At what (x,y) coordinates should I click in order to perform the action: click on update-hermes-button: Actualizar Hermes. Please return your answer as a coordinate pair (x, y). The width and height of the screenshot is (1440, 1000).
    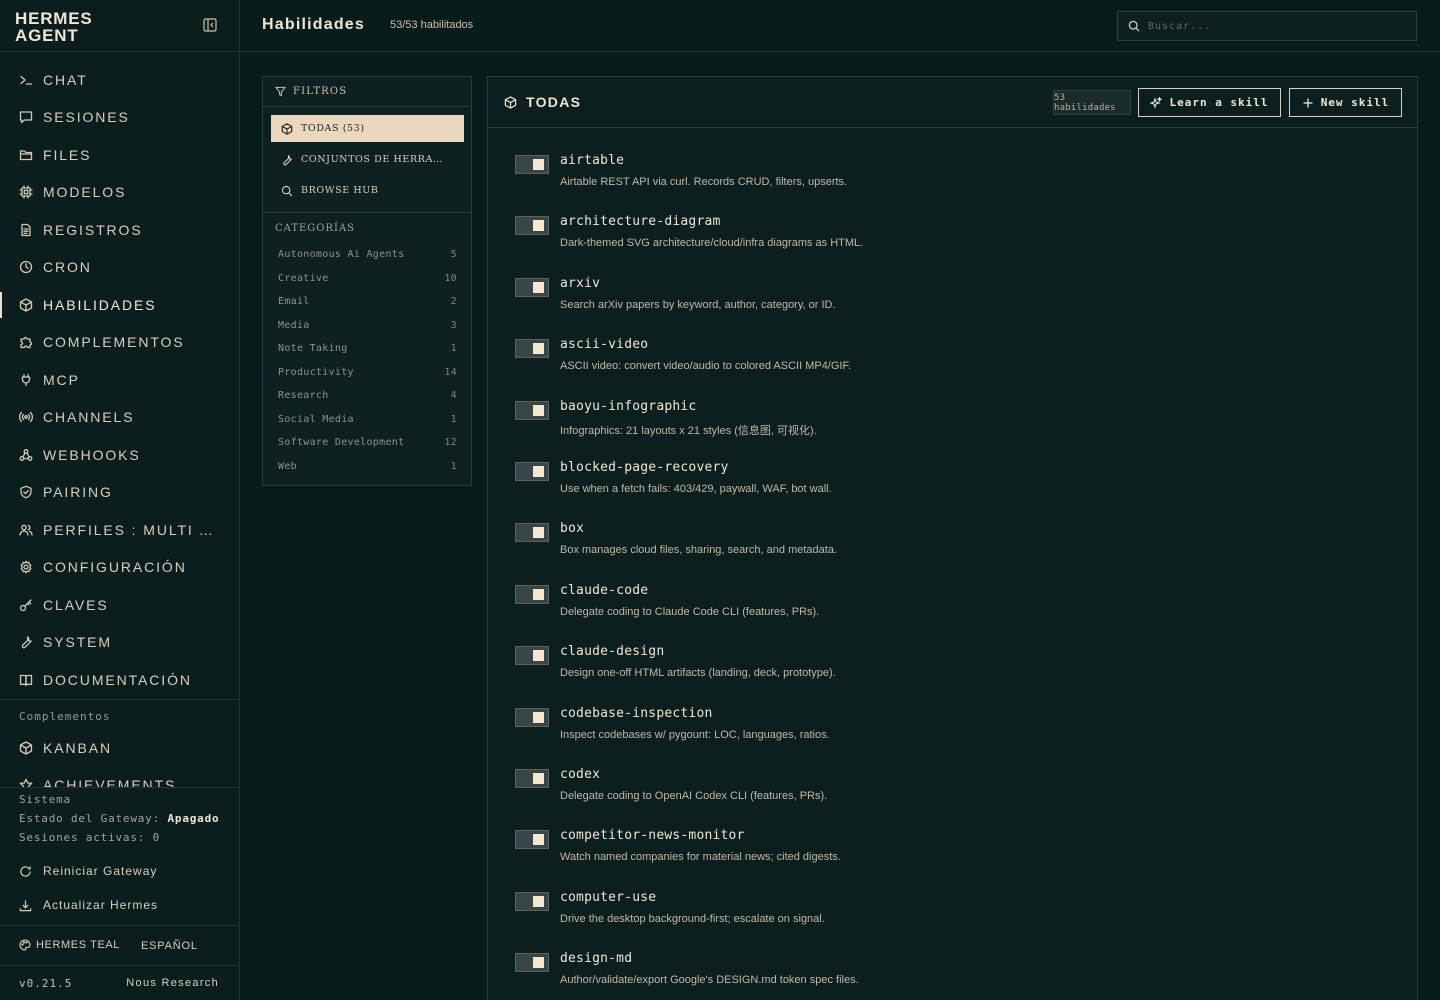
    Looking at the image, I should click on (88, 905).